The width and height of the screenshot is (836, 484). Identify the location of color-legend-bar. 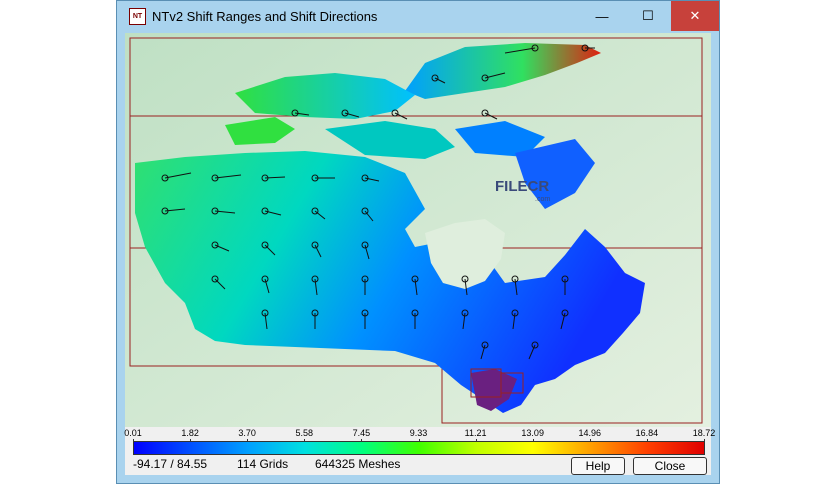
(419, 448).